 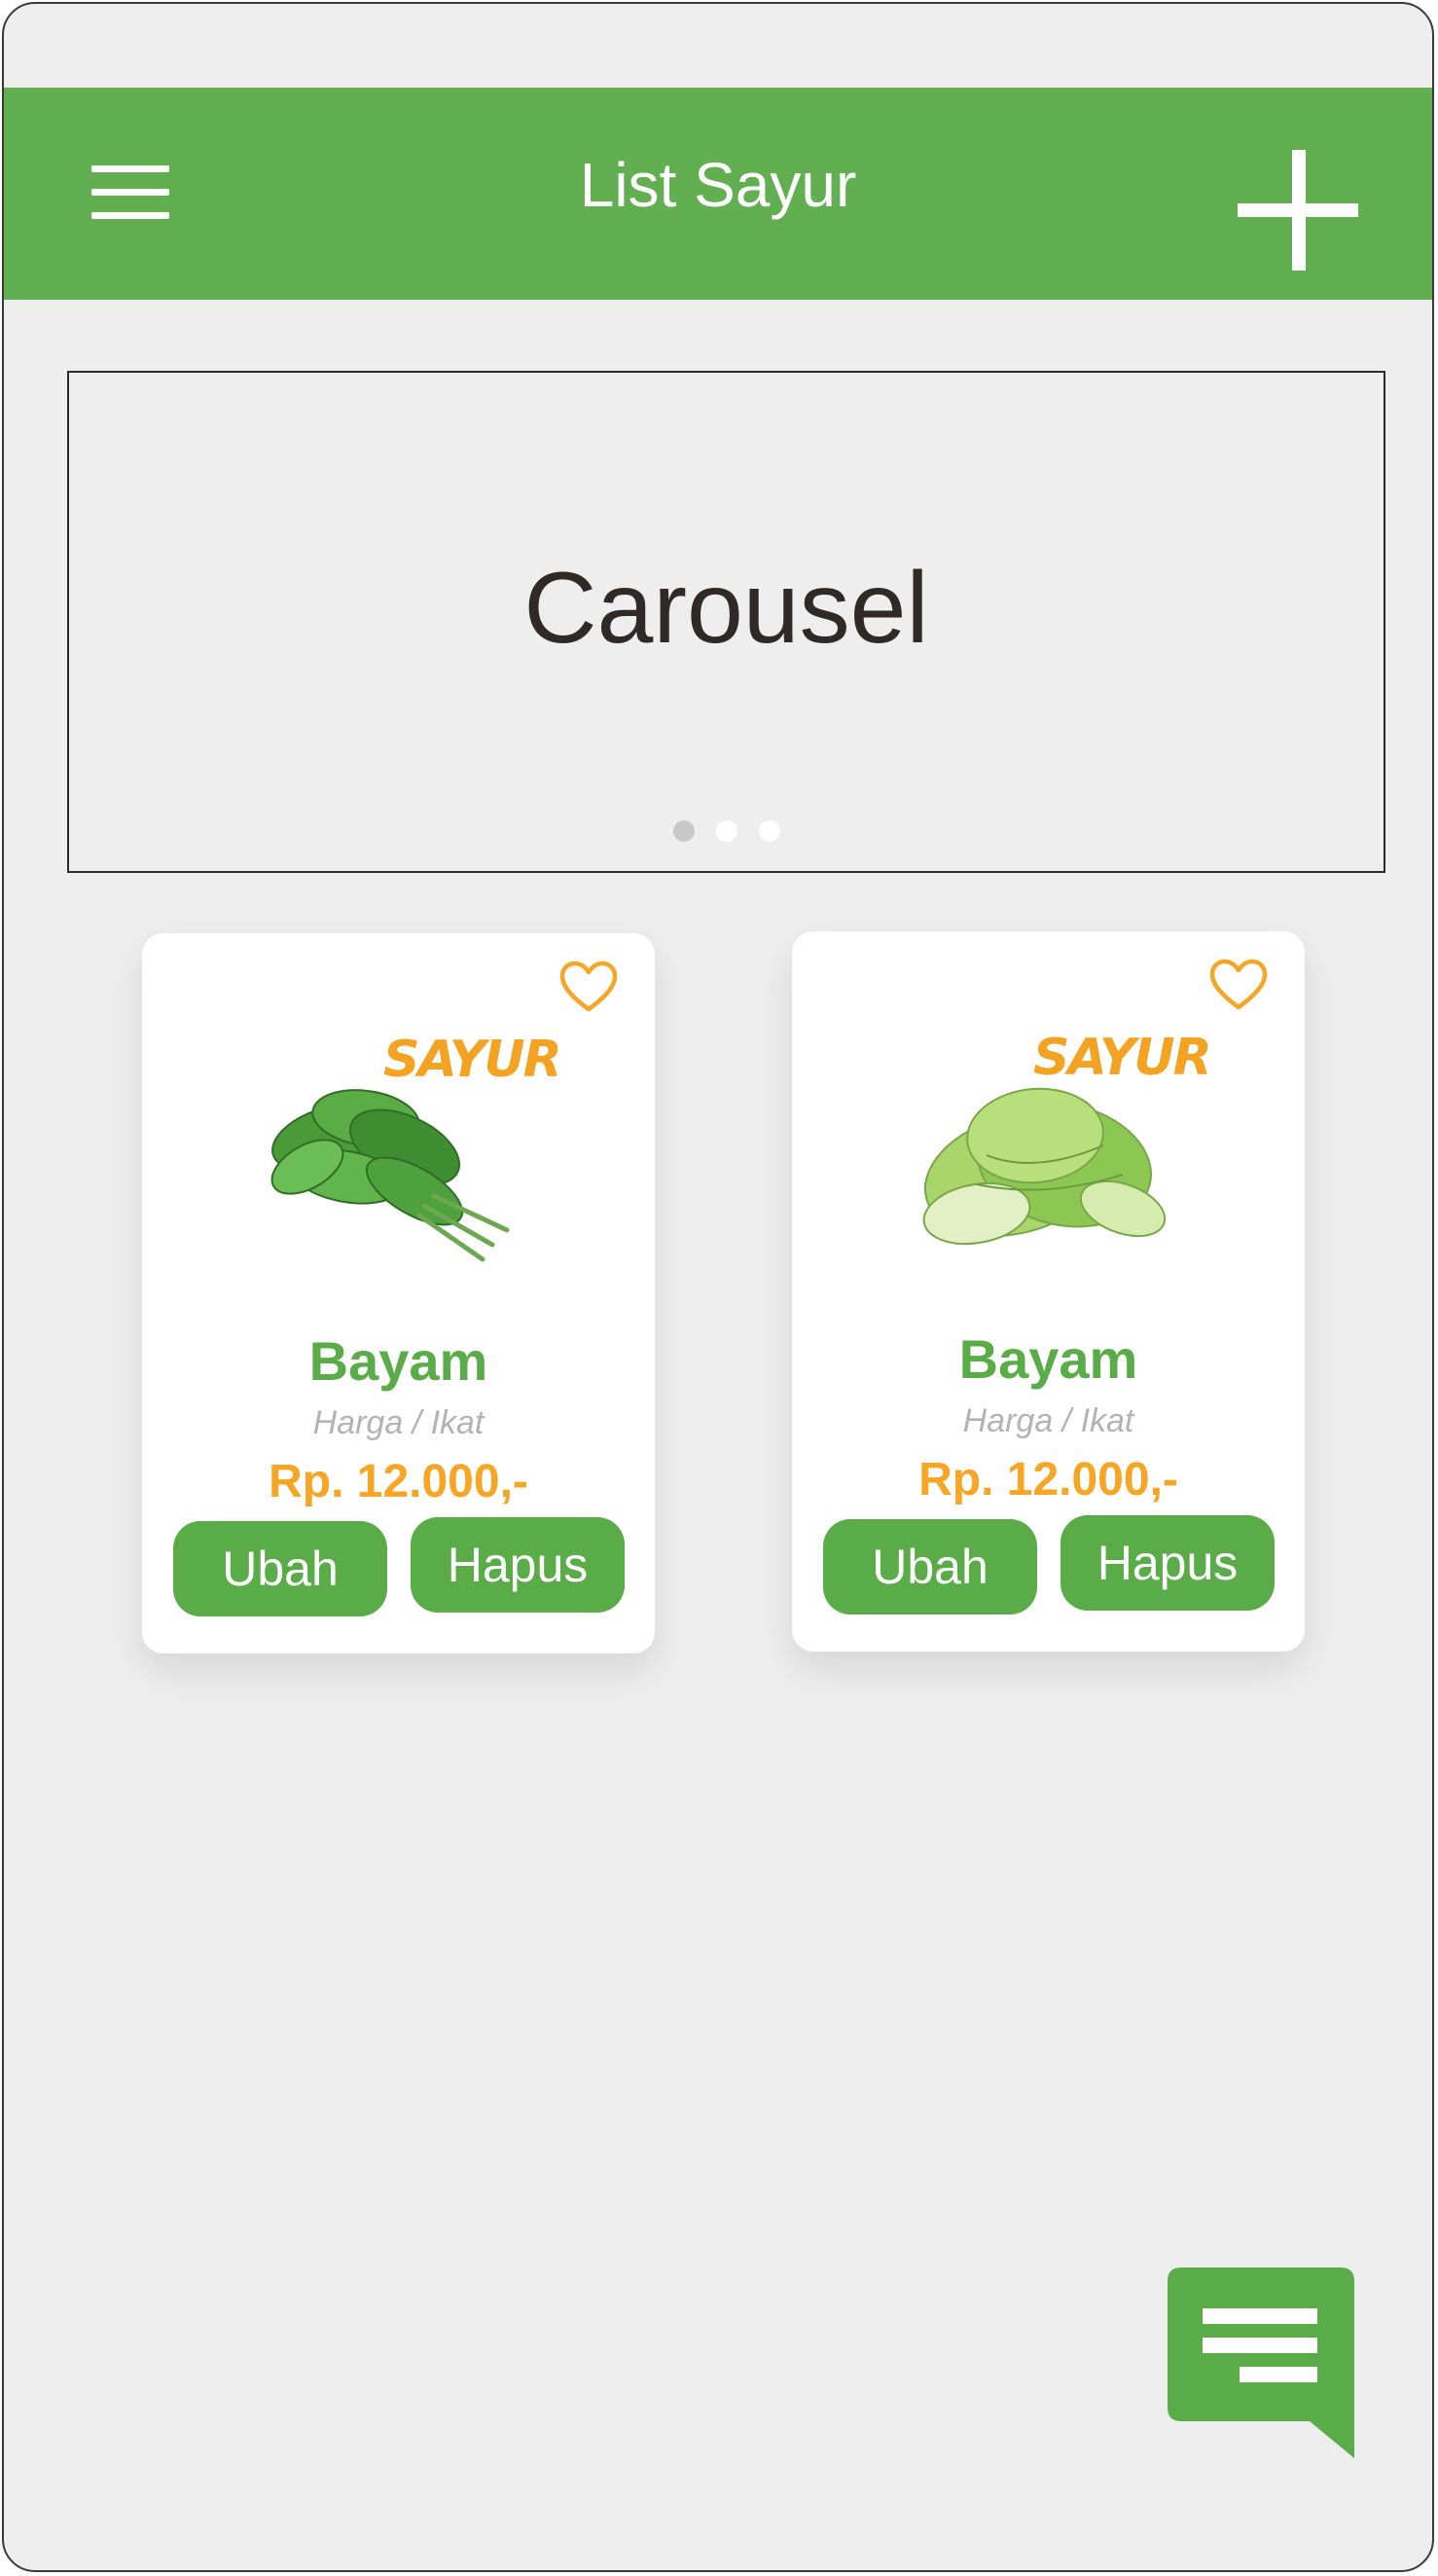 I want to click on app-bar: List Sayur, so click(x=718, y=194).